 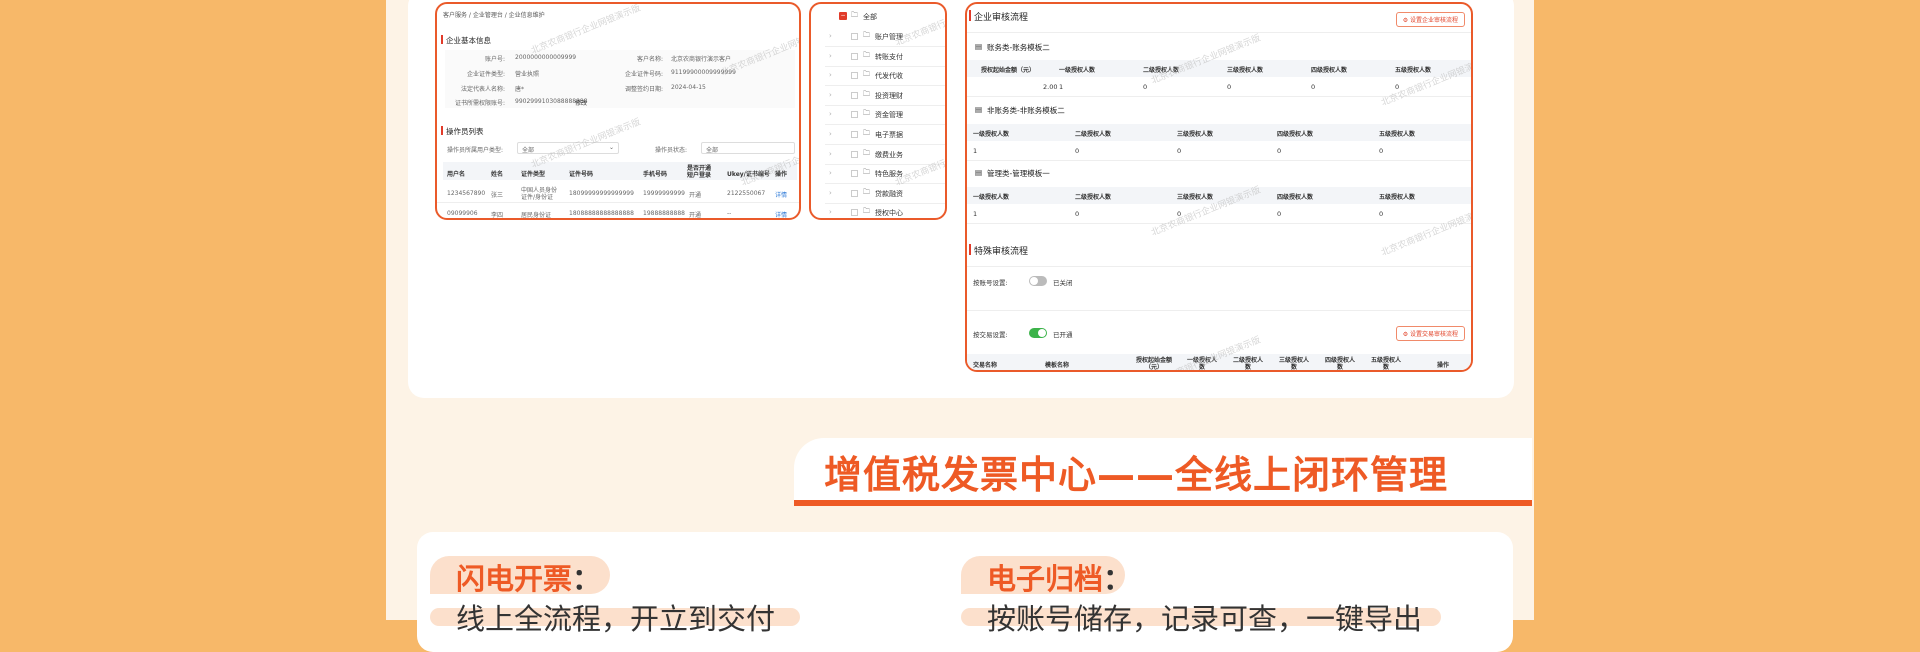 What do you see at coordinates (889, 115) in the screenshot?
I see `tree-item-label: 资金管理` at bounding box center [889, 115].